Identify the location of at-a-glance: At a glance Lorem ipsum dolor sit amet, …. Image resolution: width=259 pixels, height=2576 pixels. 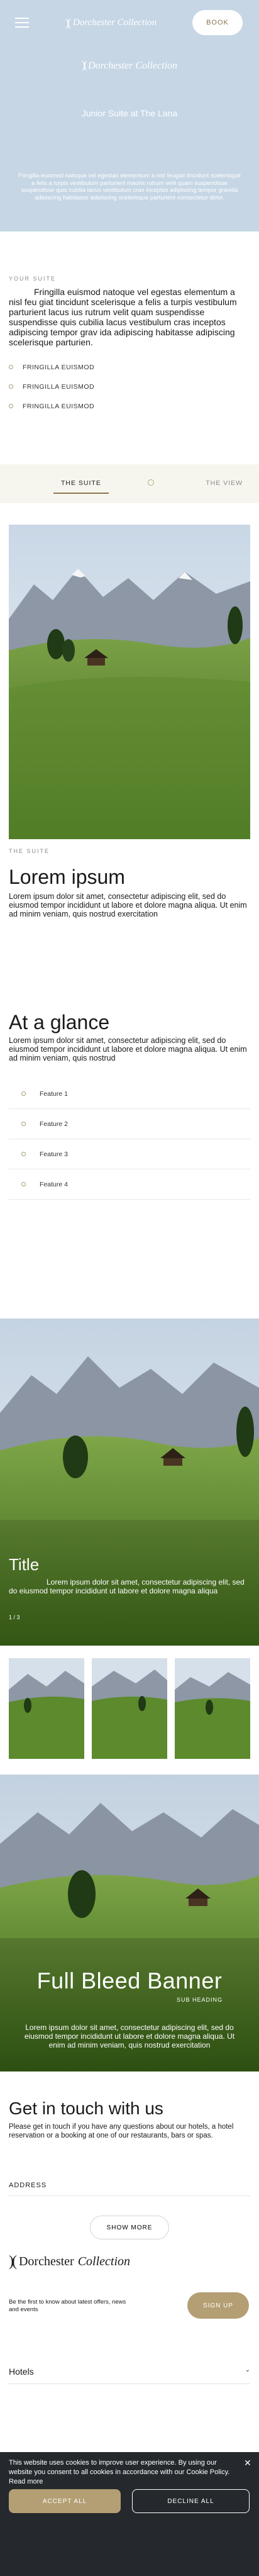
(129, 1147).